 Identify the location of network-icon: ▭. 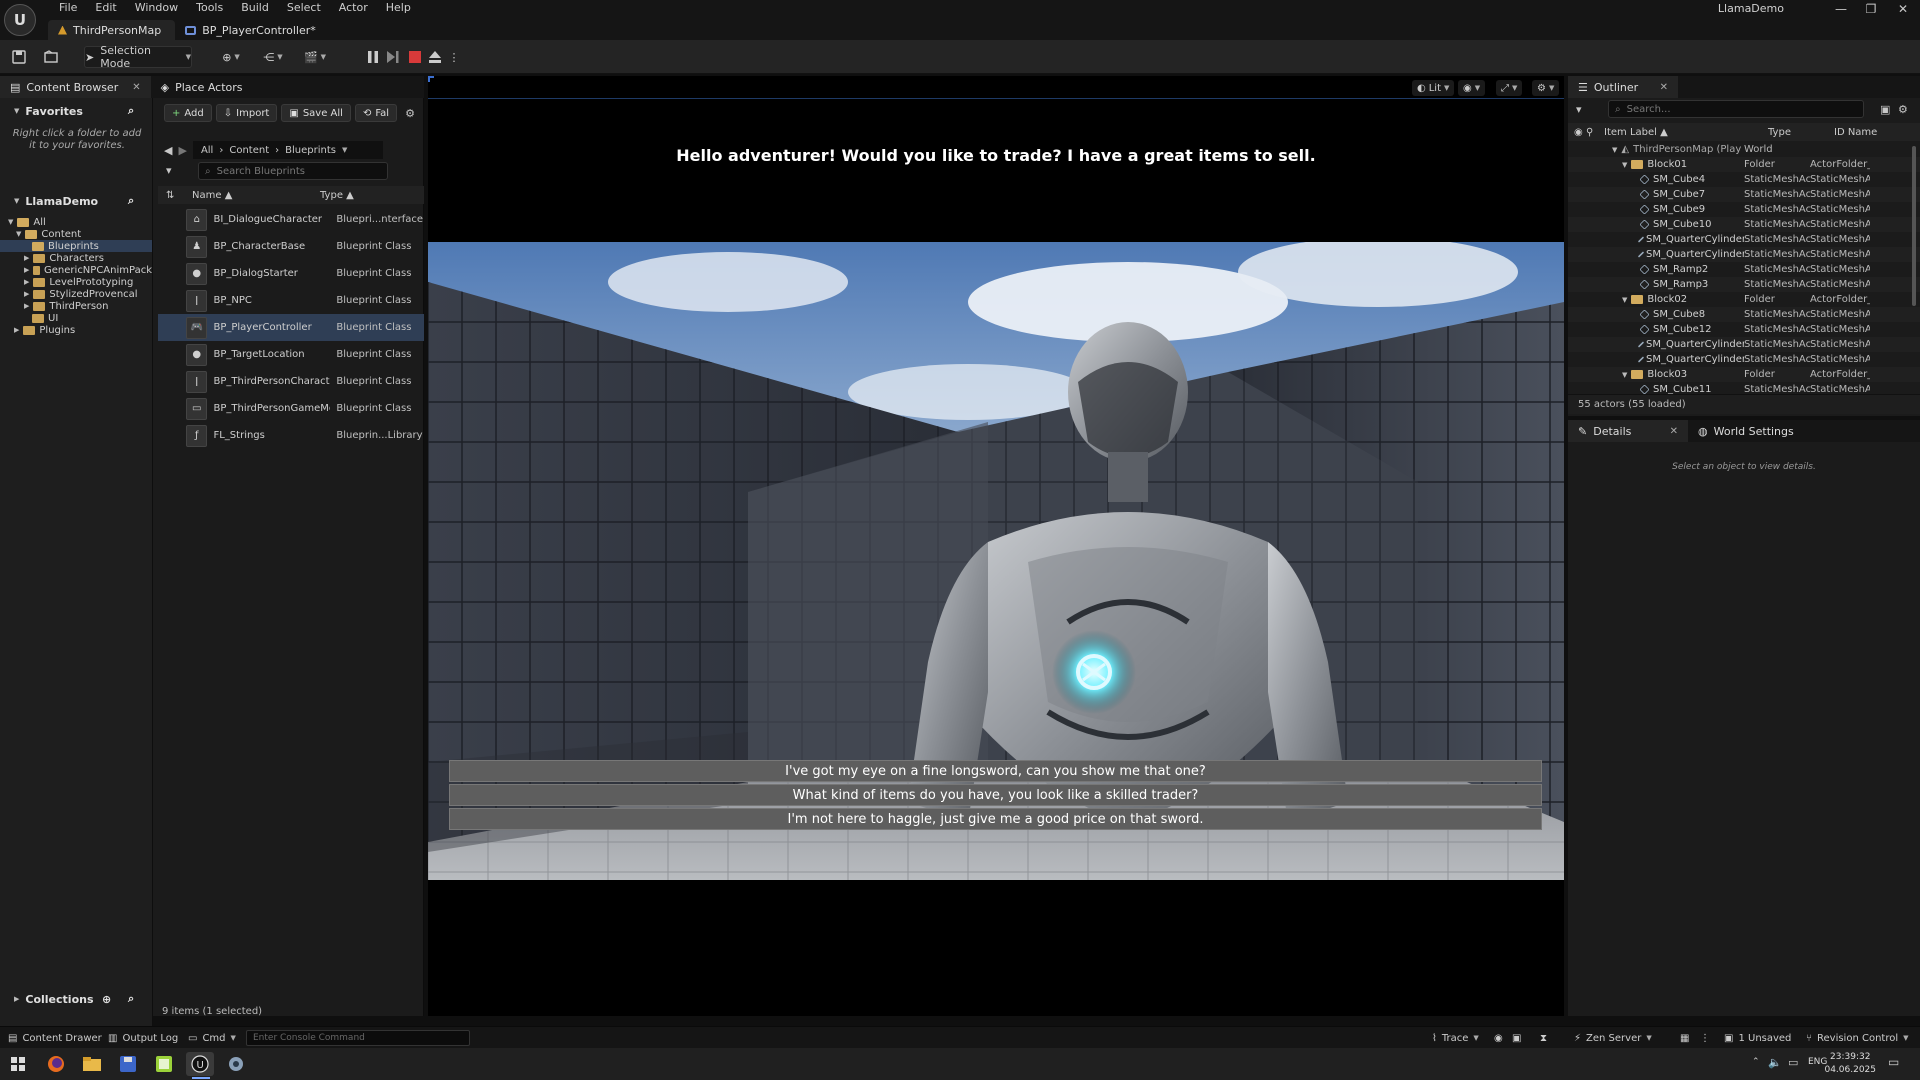
(1793, 1062).